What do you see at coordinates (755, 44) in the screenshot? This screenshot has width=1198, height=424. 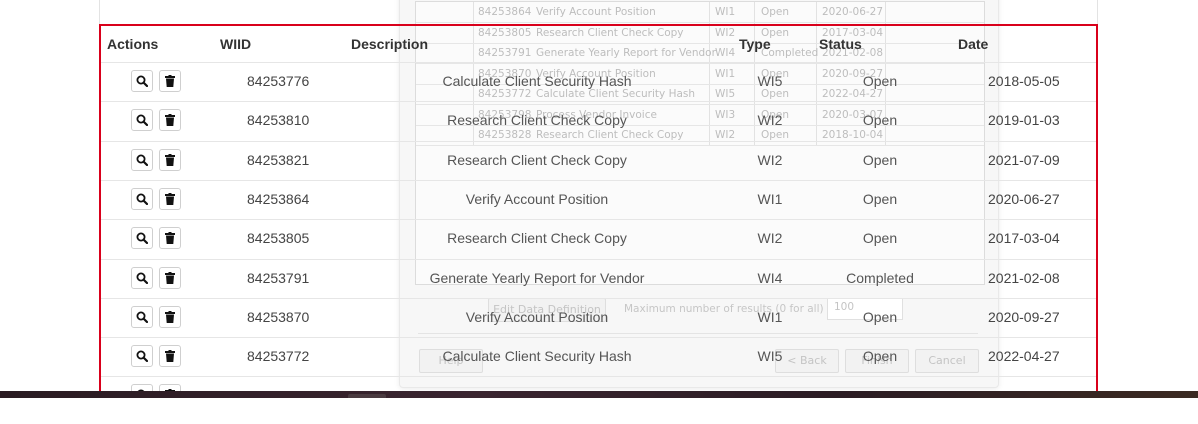 I see `header-type: Type` at bounding box center [755, 44].